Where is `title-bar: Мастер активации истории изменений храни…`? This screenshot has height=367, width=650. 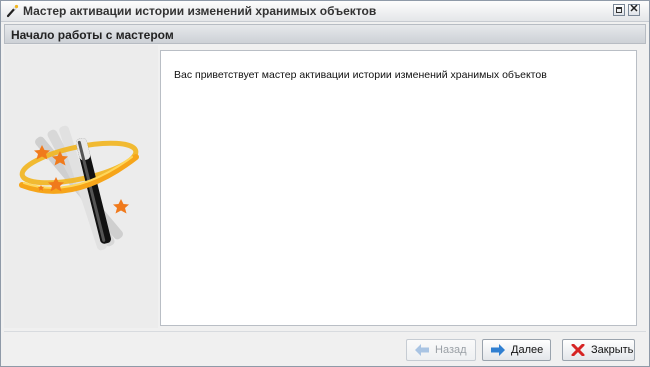
title-bar: Мастер активации истории изменений храни… is located at coordinates (325, 11).